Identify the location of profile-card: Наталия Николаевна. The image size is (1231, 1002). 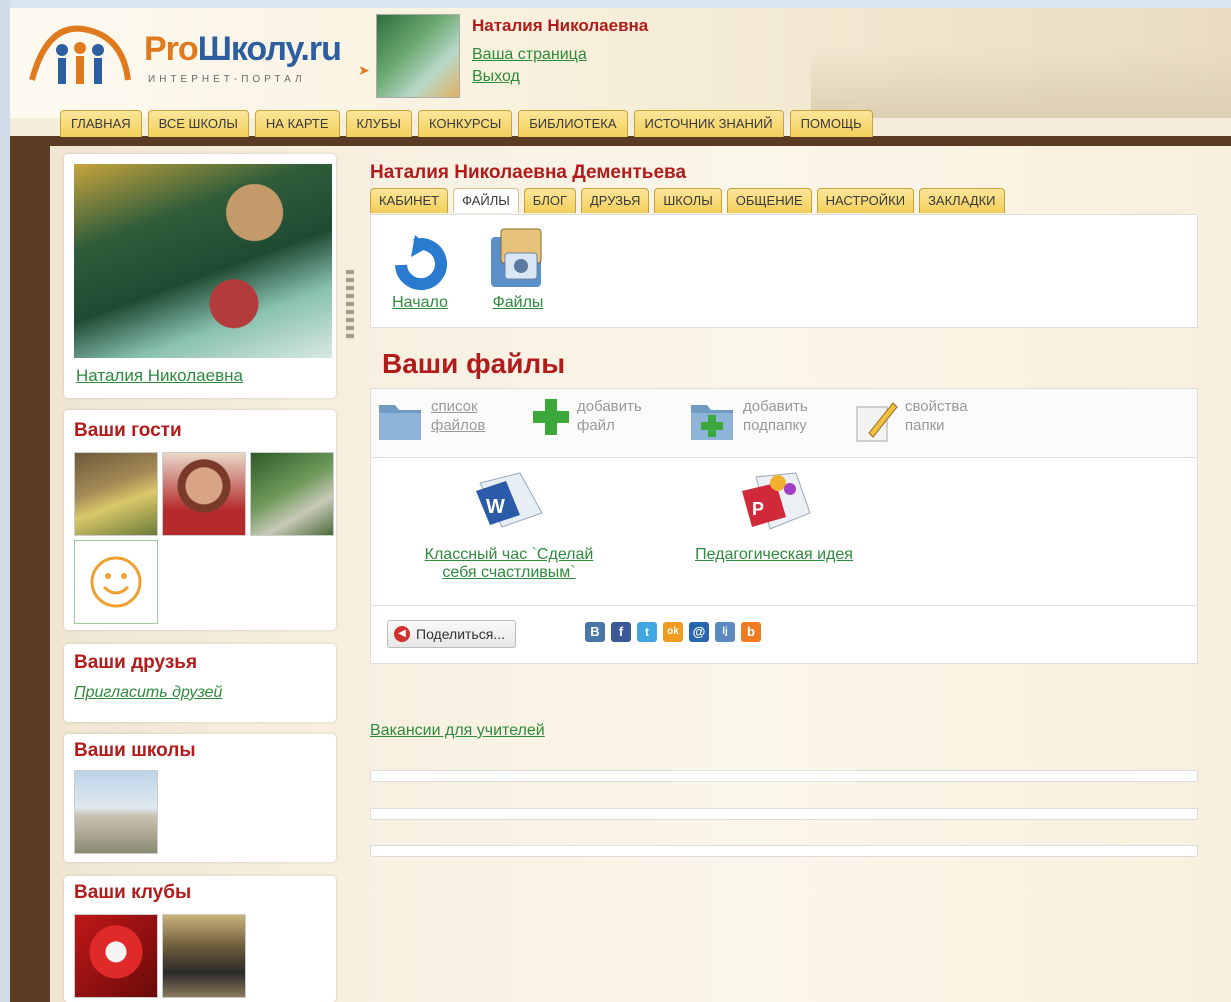
(200, 276).